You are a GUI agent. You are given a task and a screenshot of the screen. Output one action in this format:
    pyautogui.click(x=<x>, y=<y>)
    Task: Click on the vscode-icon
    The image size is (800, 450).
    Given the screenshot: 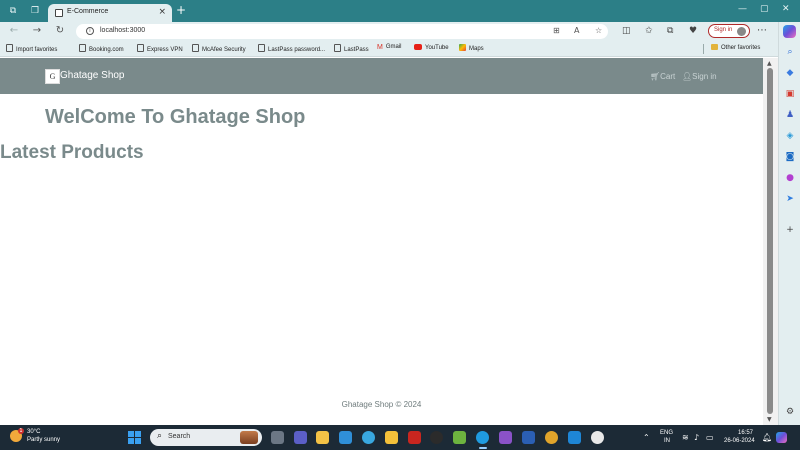 What is the action you would take?
    pyautogui.click(x=574, y=437)
    